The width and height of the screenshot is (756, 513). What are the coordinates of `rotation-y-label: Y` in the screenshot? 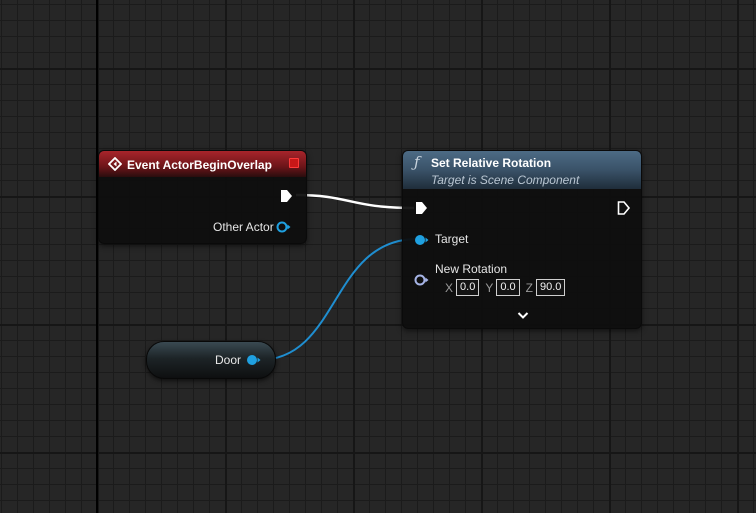 It's located at (489, 287).